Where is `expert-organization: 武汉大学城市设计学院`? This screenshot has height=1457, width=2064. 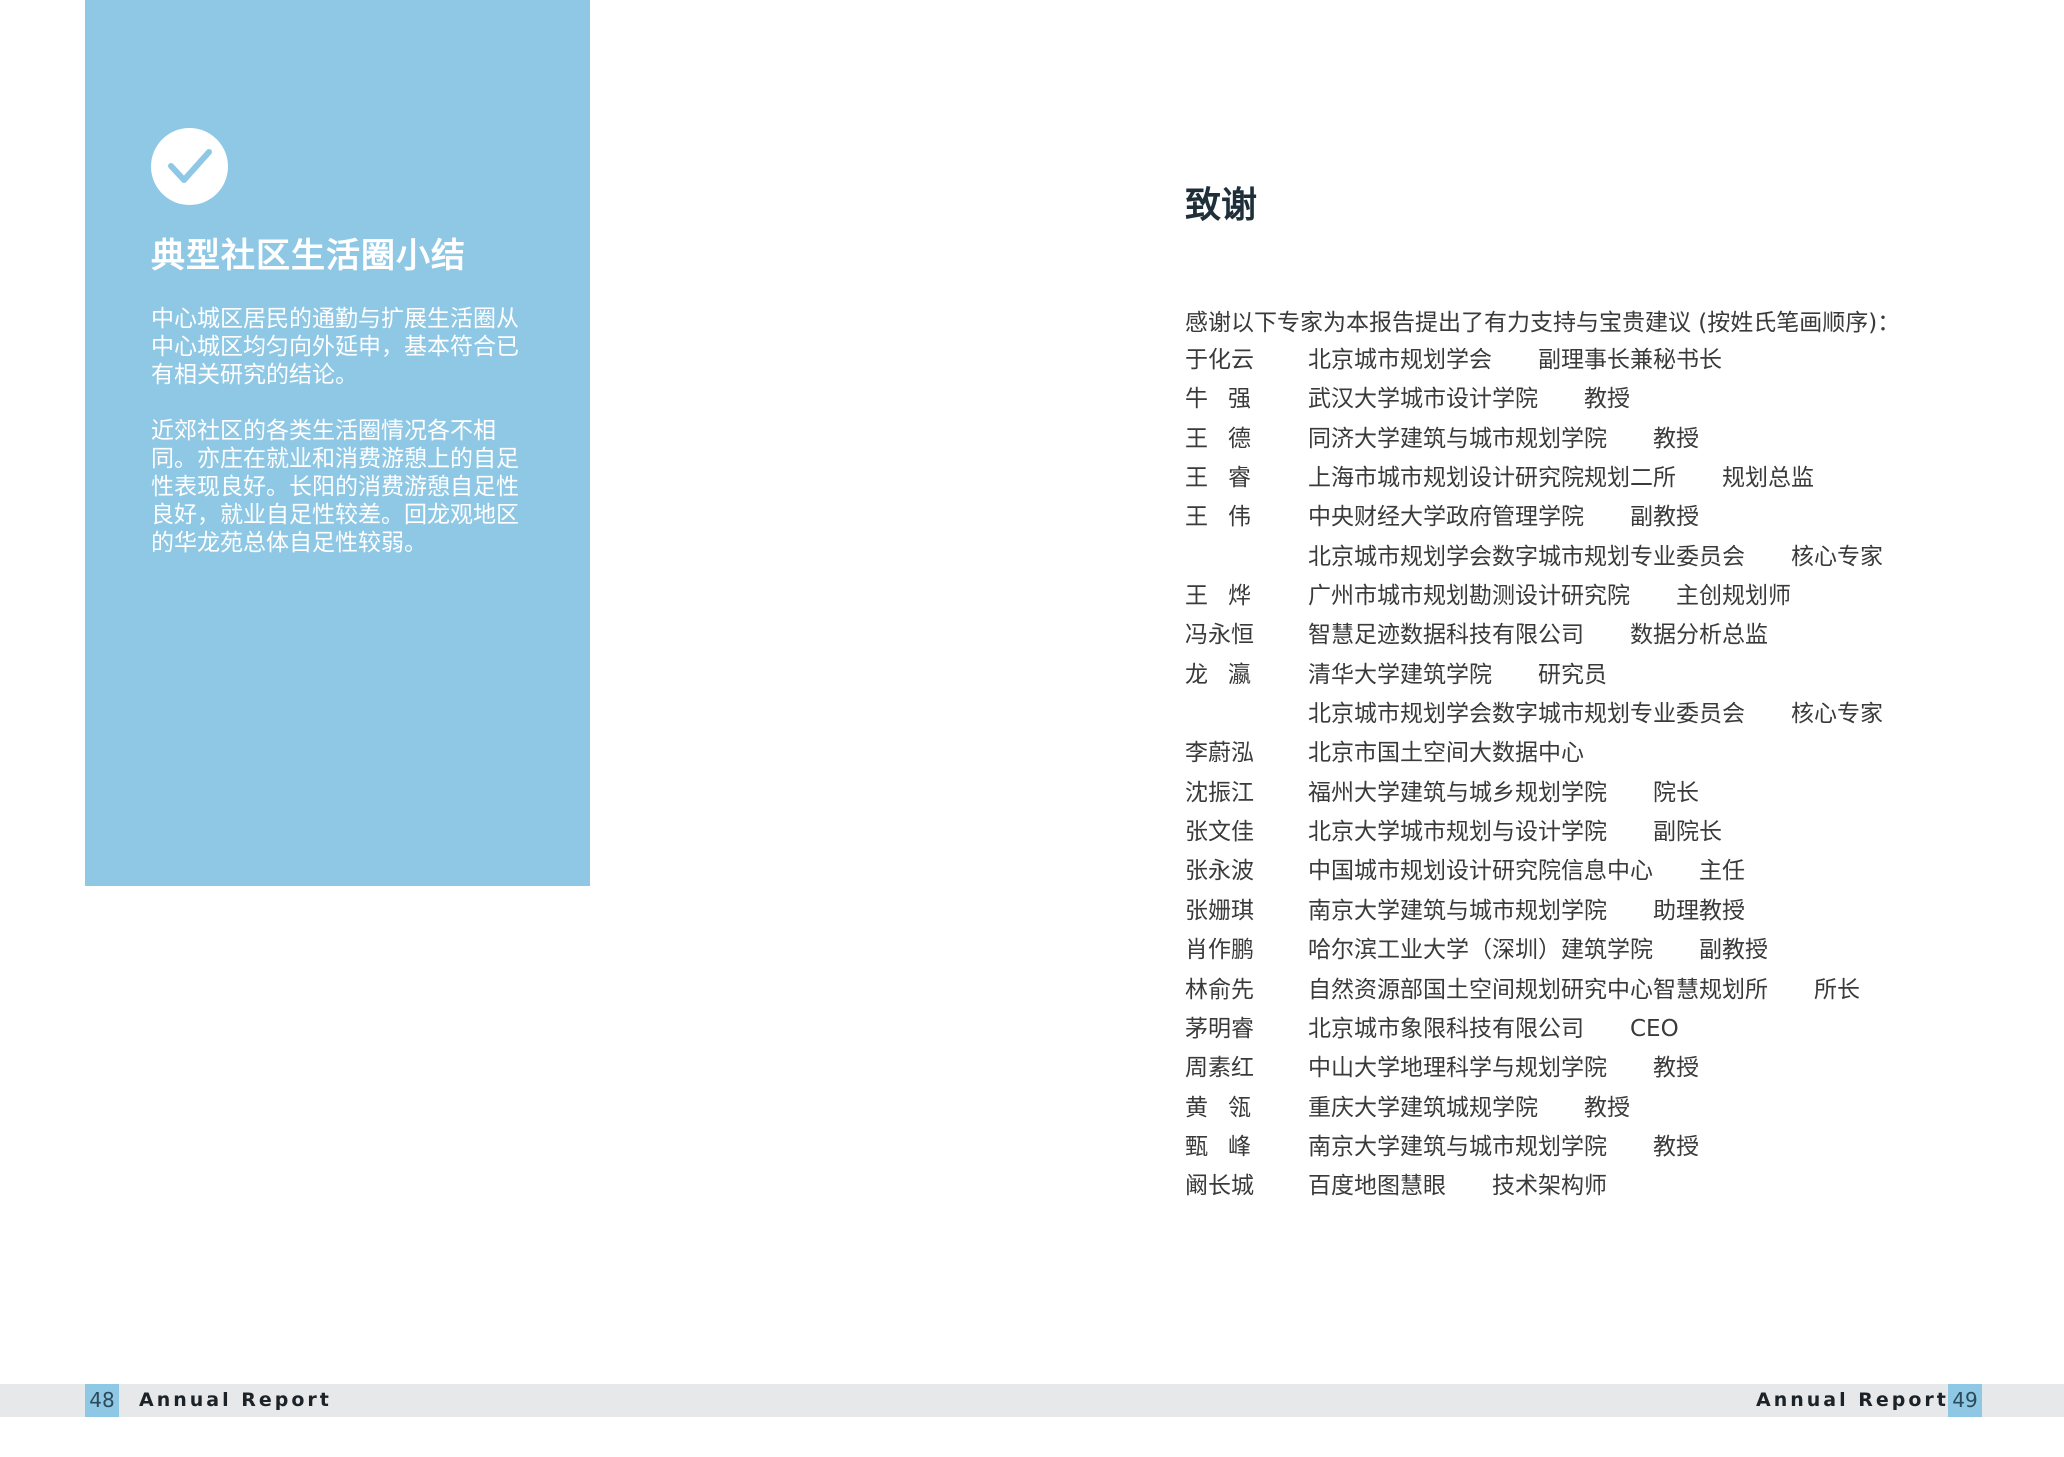 expert-organization: 武汉大学城市设计学院 is located at coordinates (1423, 399).